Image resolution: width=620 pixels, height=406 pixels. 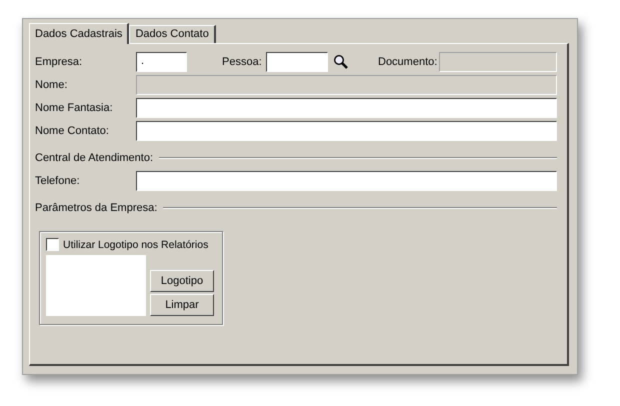 I want to click on action-button: Logotipo, so click(x=182, y=281).